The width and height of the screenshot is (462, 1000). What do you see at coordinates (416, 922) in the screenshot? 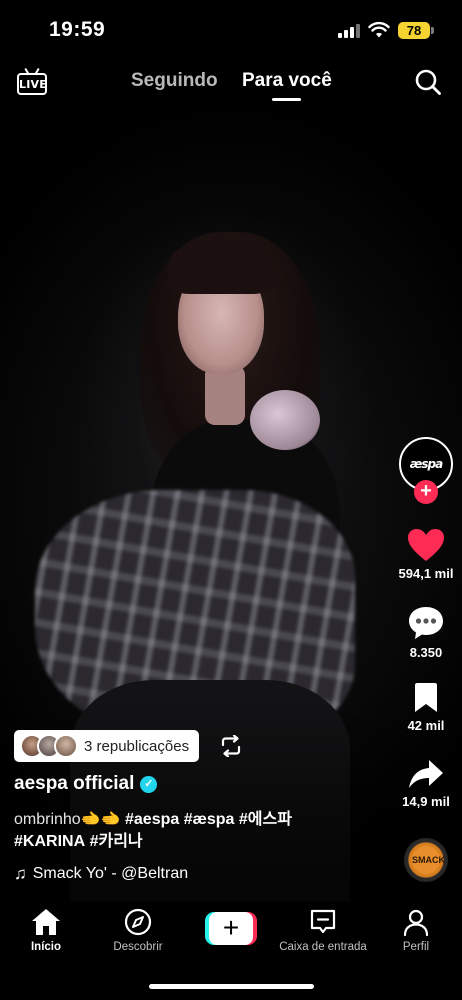
I see `profile-icon` at bounding box center [416, 922].